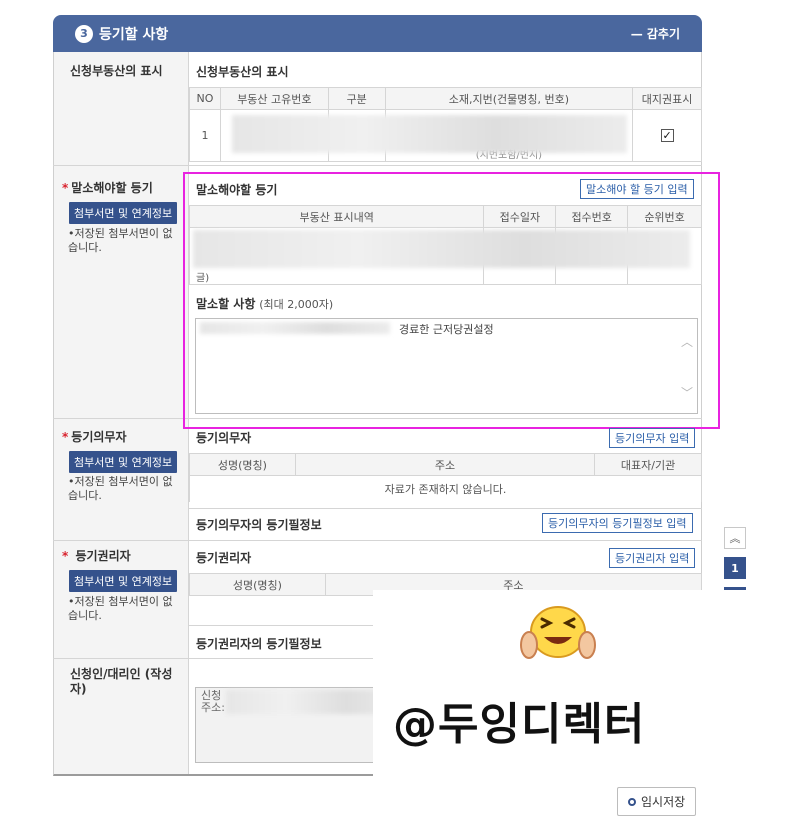 The width and height of the screenshot is (800, 833). What do you see at coordinates (356, 98) in the screenshot?
I see `col-type: 구분` at bounding box center [356, 98].